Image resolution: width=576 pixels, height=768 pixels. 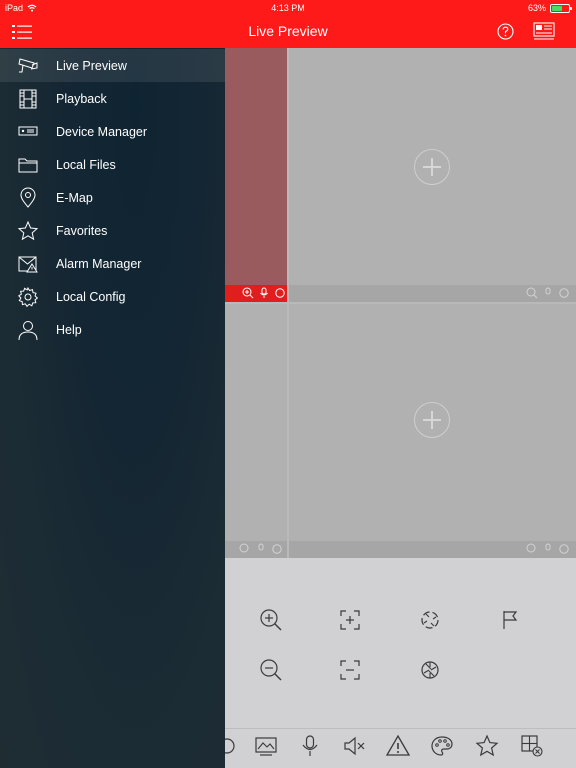 I want to click on battery-level, so click(x=557, y=8).